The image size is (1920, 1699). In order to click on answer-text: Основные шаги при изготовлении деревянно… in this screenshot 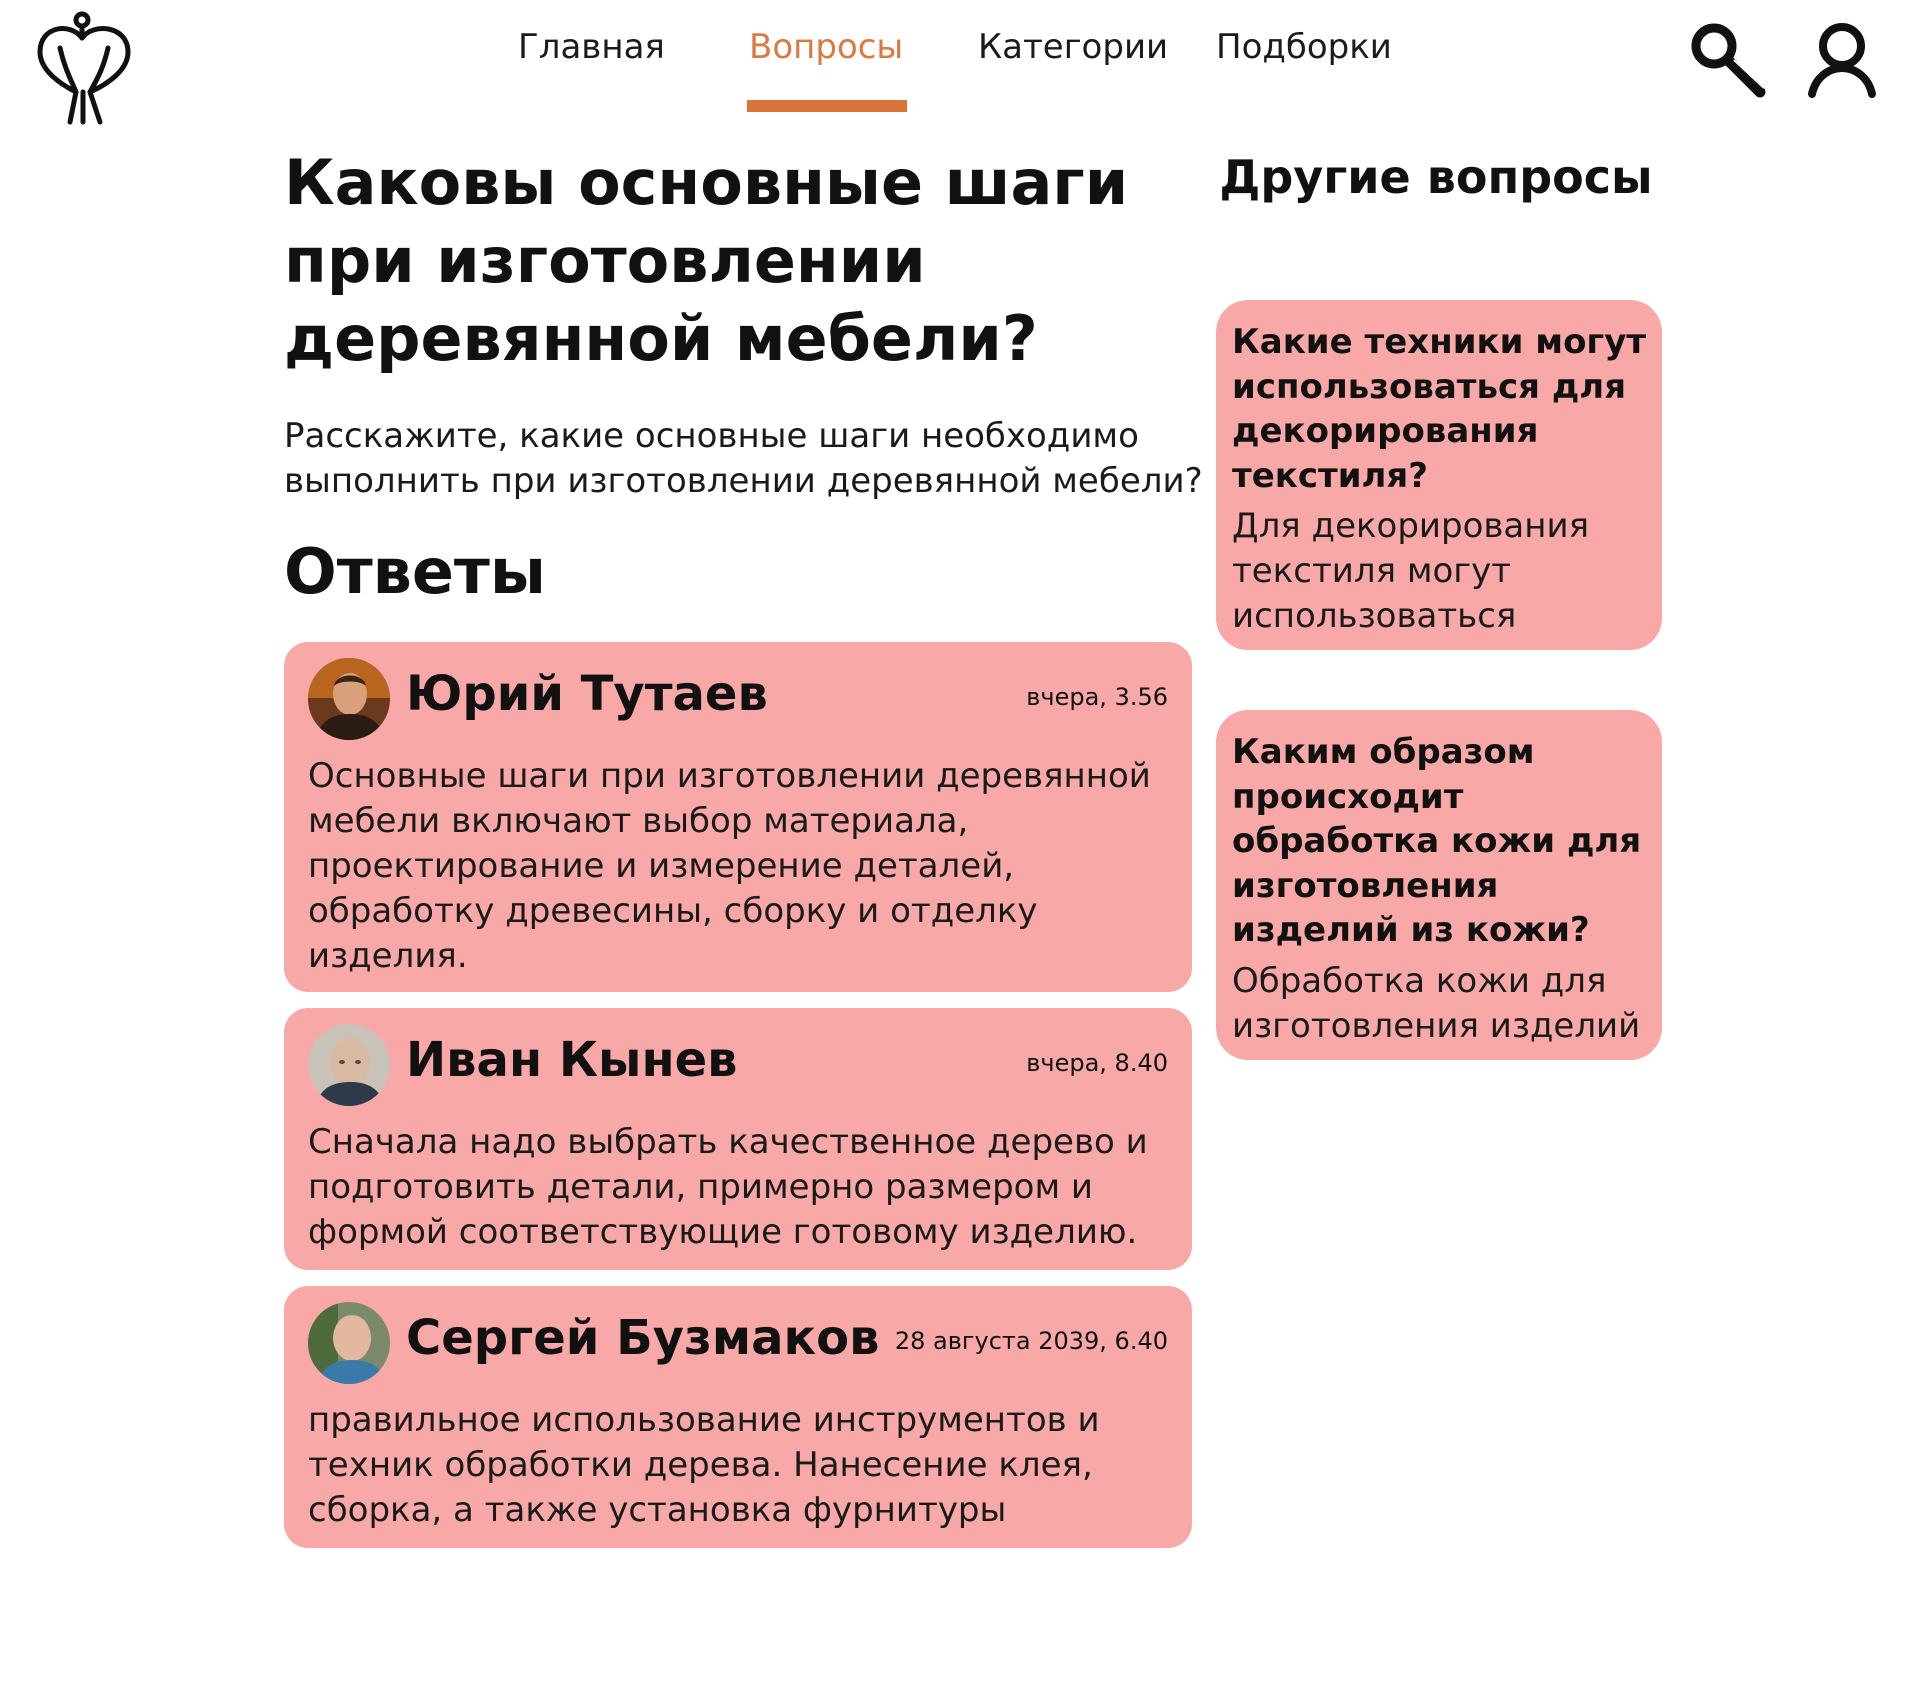, I will do `click(729, 866)`.